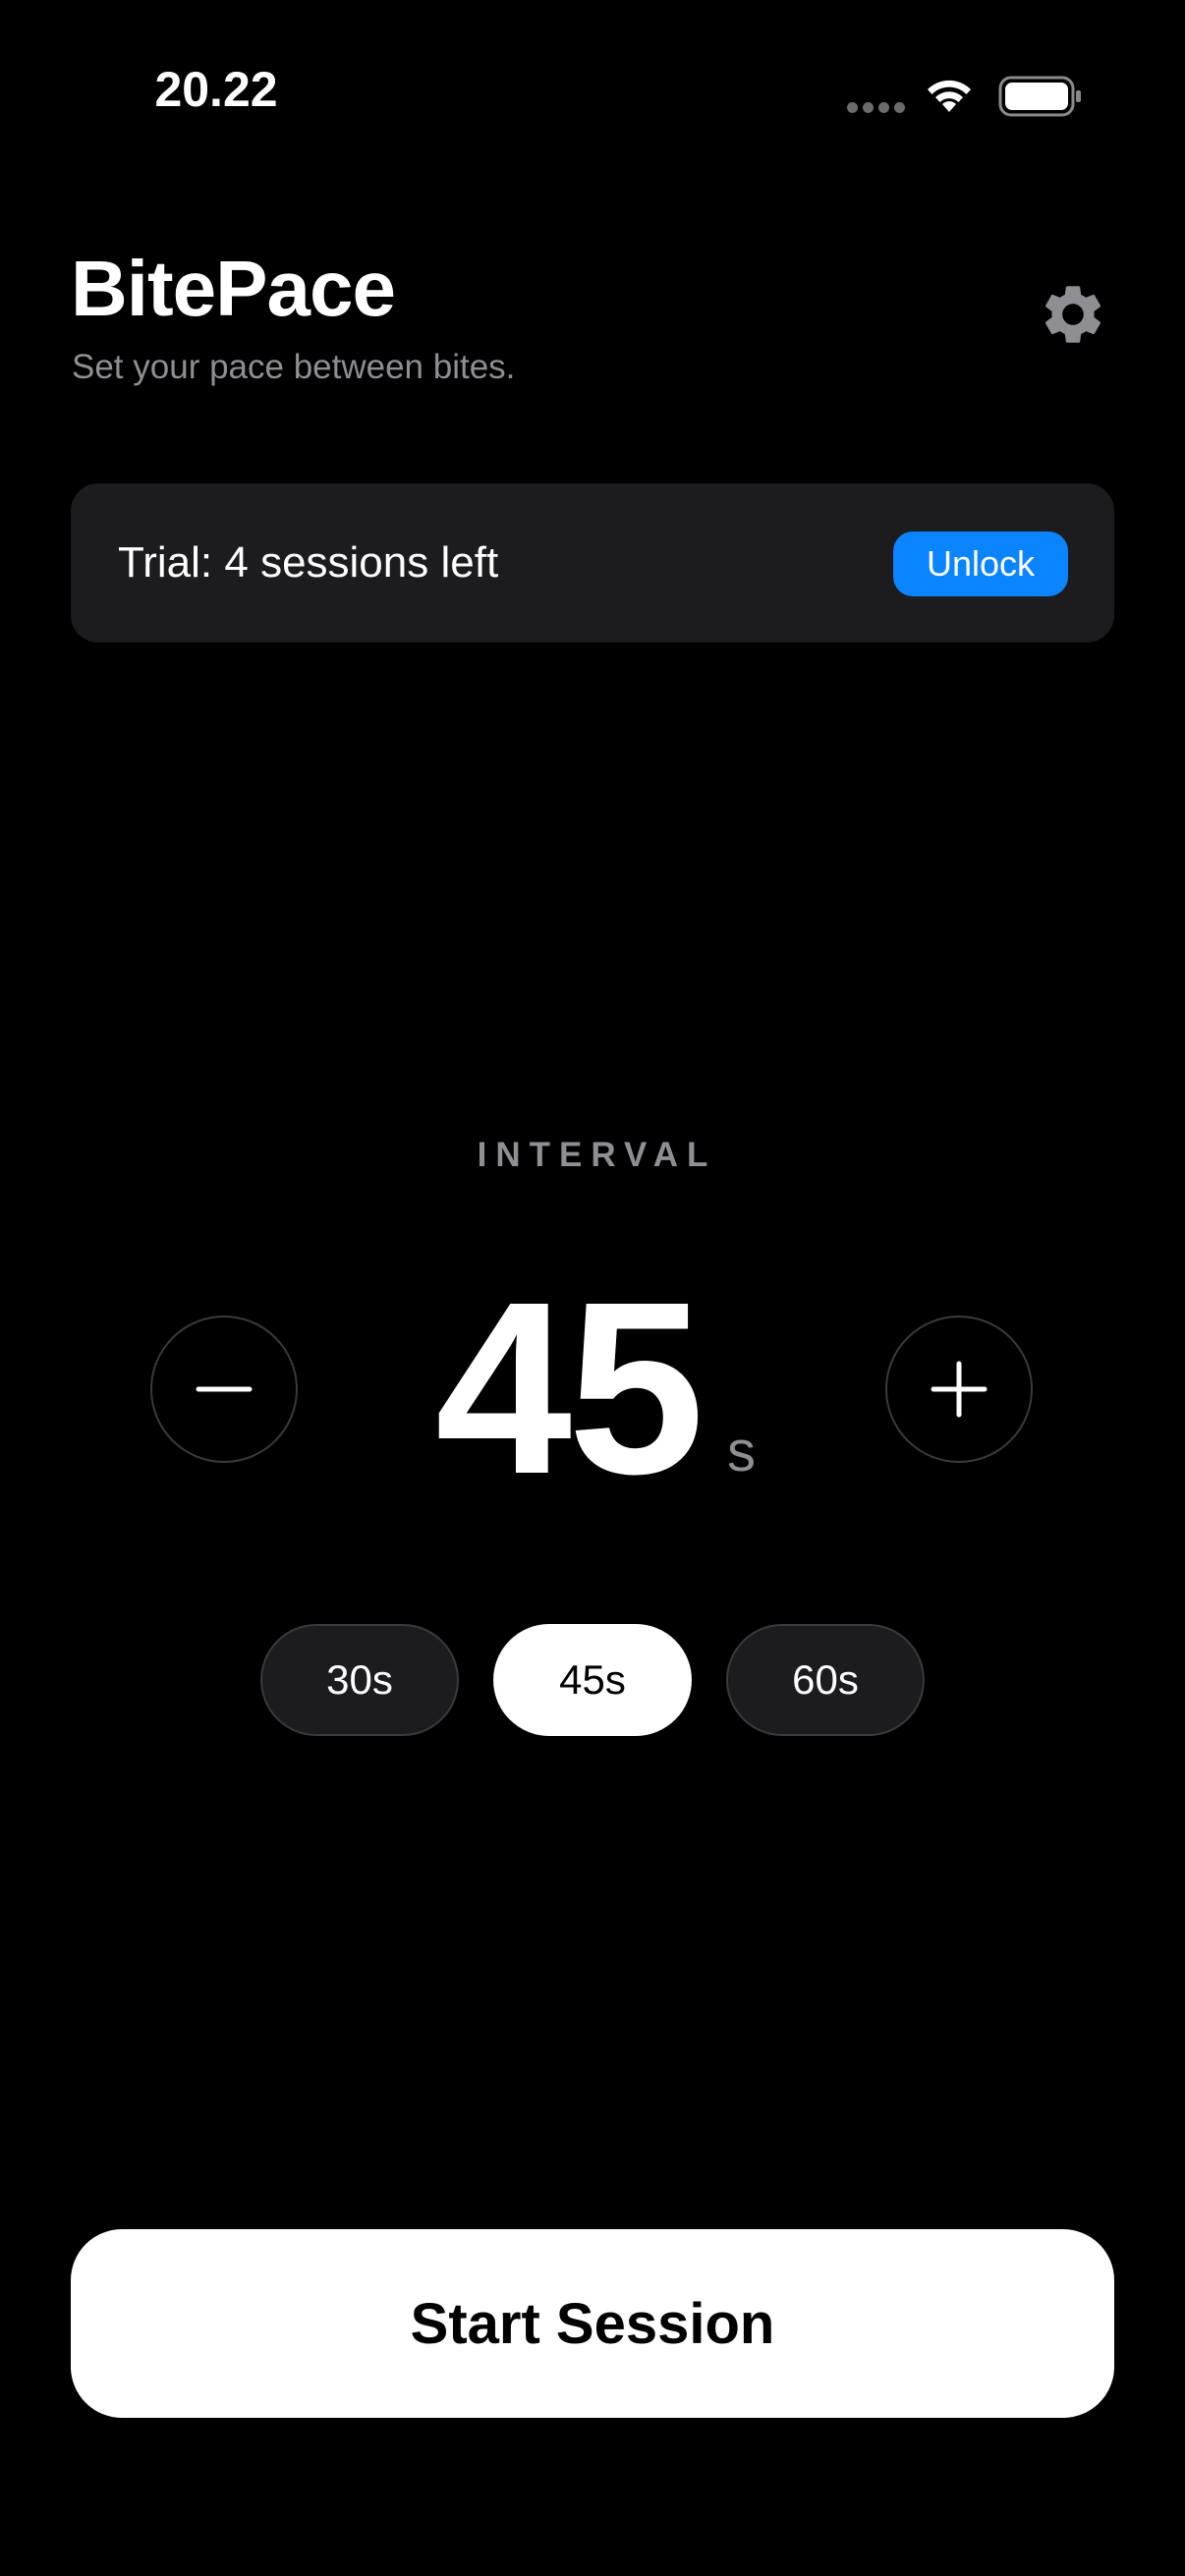 This screenshot has height=2576, width=1185. Describe the element at coordinates (294, 367) in the screenshot. I see `app-subtitle: Set your pace between bites.` at that location.